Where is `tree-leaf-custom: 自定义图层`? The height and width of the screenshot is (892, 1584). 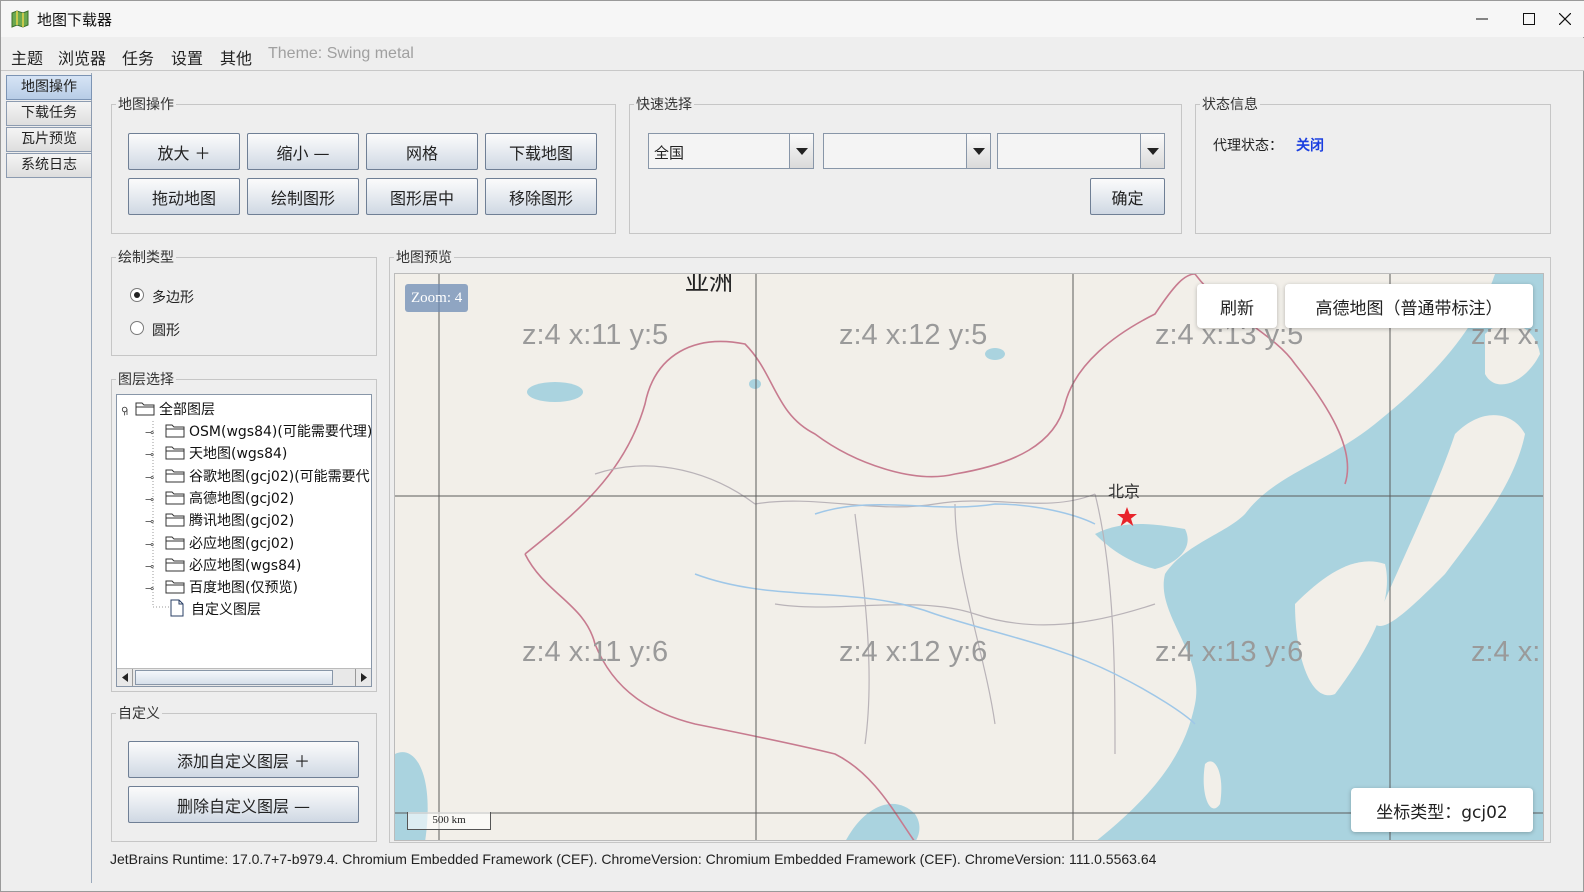
tree-leaf-custom: 自定义图层 is located at coordinates (215, 609).